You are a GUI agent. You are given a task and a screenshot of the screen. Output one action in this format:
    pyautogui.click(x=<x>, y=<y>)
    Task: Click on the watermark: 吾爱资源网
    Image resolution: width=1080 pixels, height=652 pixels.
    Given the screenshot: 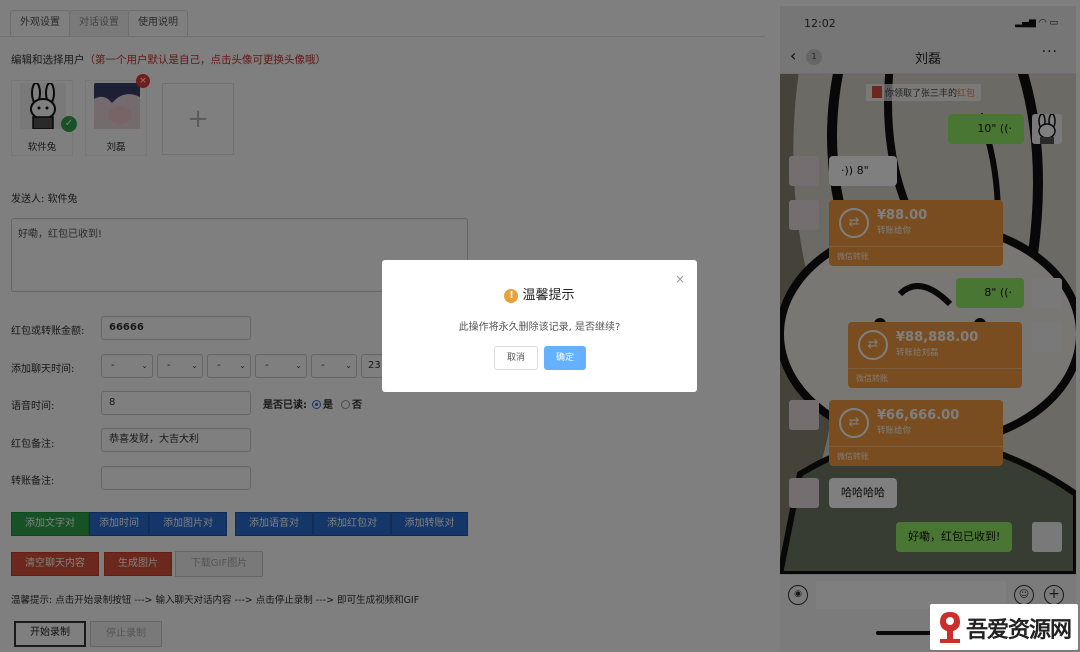 What is the action you would take?
    pyautogui.click(x=1004, y=627)
    